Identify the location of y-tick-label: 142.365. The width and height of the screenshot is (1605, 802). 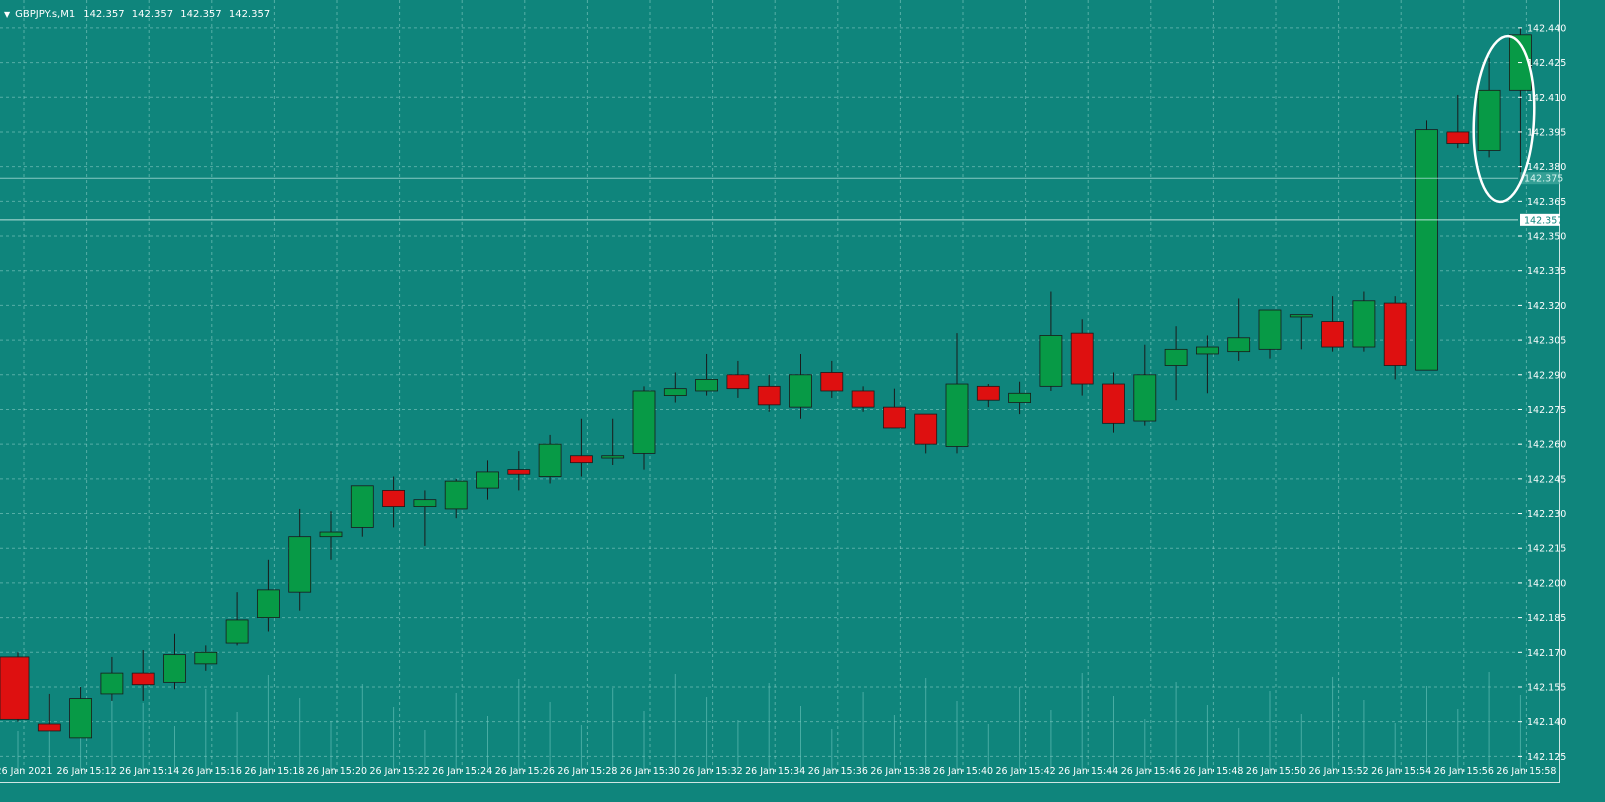
(1546, 202).